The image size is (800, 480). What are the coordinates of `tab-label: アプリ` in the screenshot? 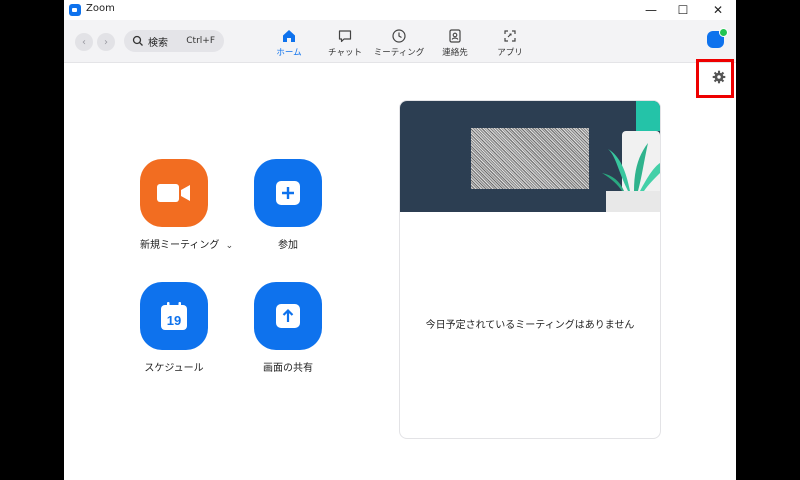 It's located at (510, 53).